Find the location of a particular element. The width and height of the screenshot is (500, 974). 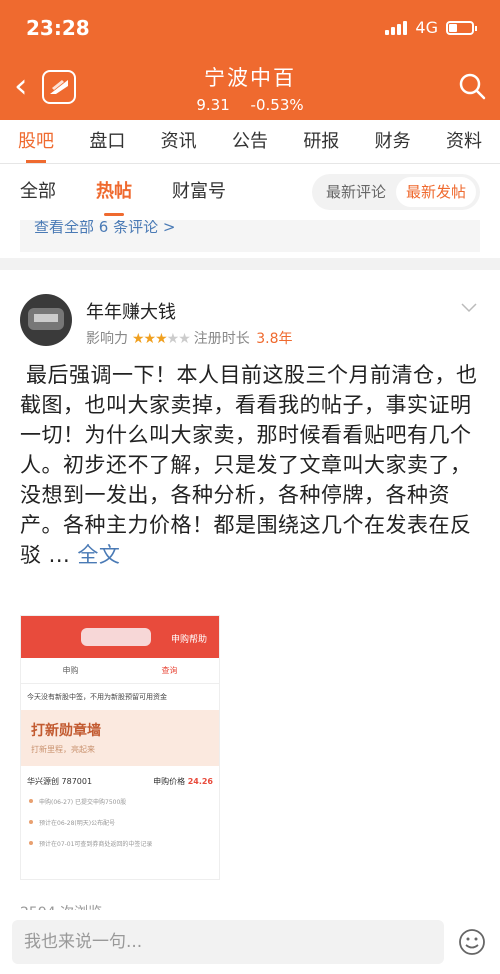

tab-announcements: 公告 is located at coordinates (250, 141).